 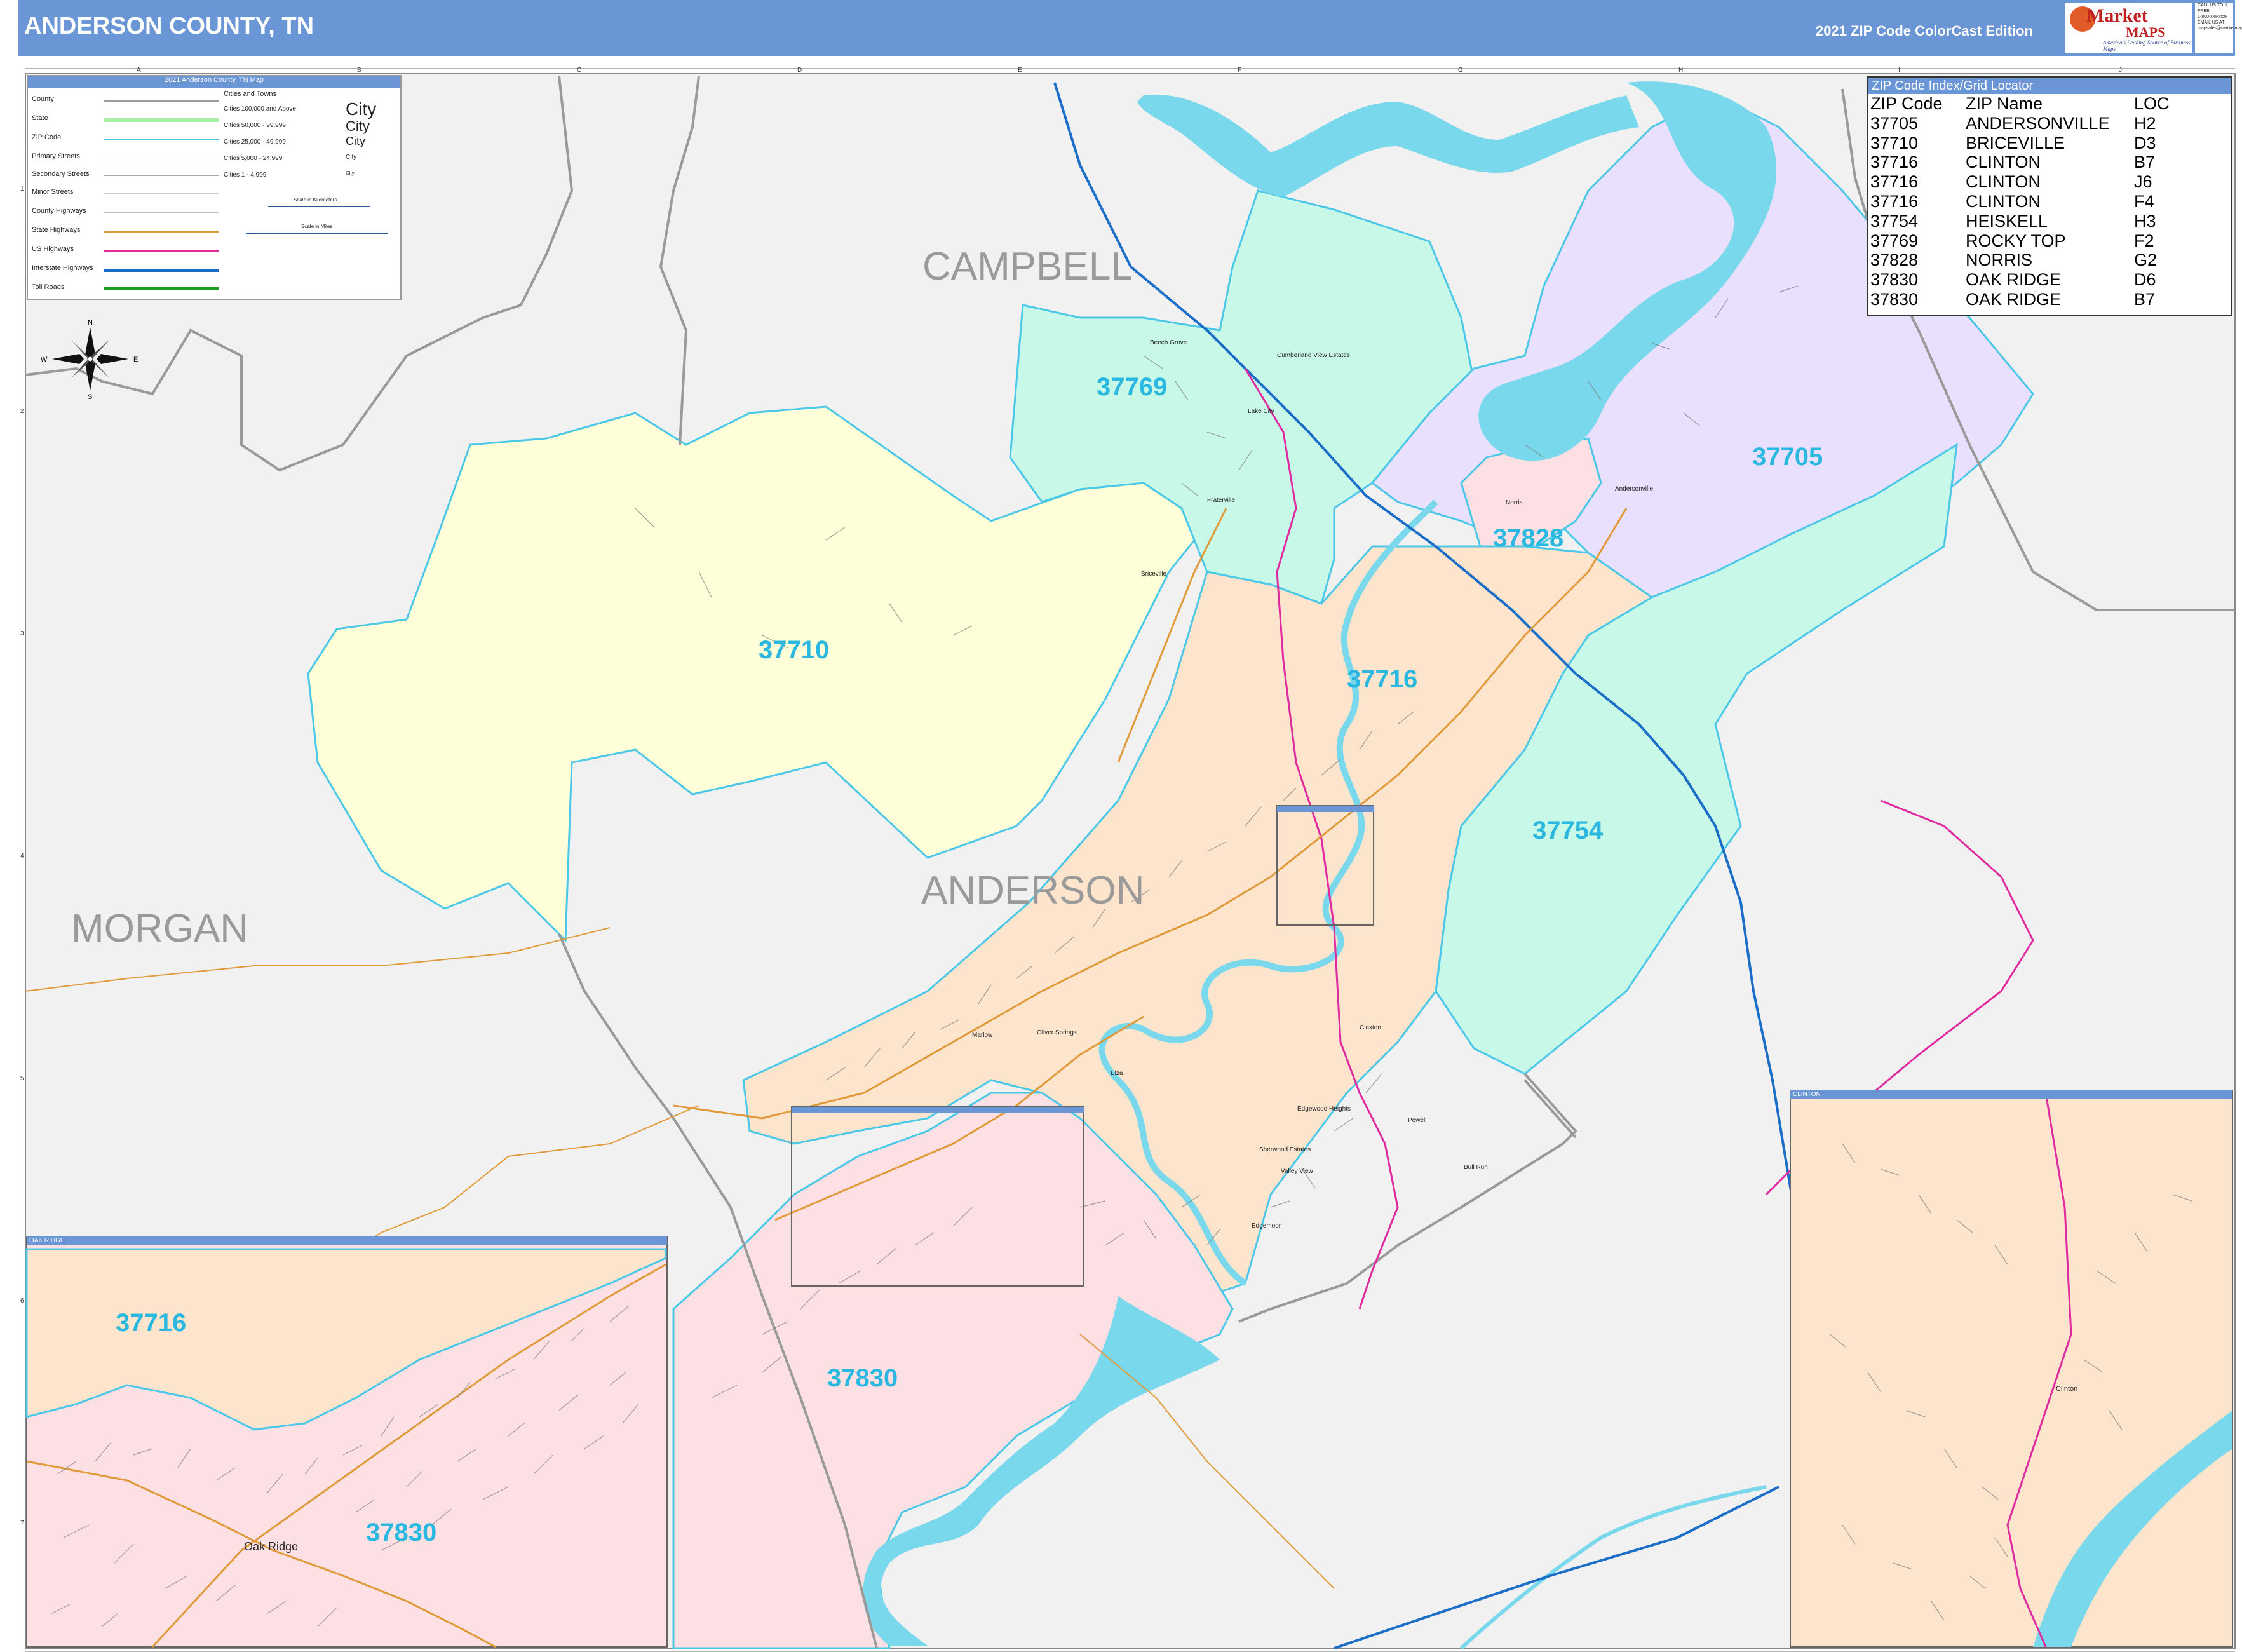 What do you see at coordinates (161, 270) in the screenshot?
I see `legend-line-interstate` at bounding box center [161, 270].